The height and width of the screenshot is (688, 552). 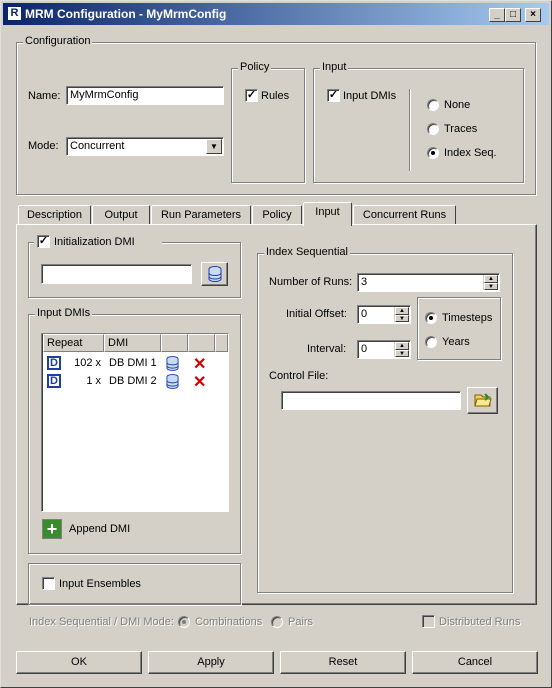 I want to click on runs-spinner: ▲ ▼, so click(x=490, y=282).